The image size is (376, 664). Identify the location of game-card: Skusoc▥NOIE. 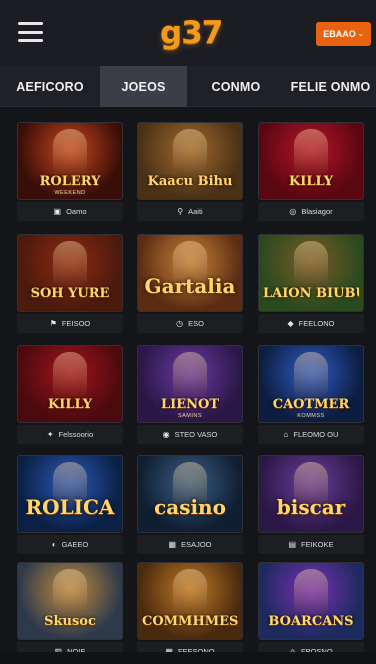
(70, 612).